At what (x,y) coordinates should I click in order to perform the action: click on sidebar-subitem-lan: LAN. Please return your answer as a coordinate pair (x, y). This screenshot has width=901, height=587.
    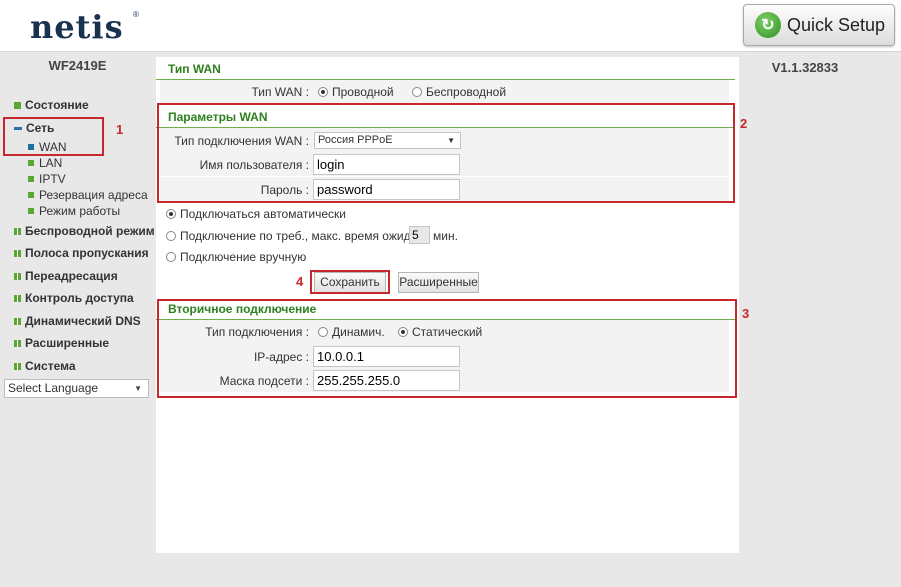
    Looking at the image, I should click on (45, 163).